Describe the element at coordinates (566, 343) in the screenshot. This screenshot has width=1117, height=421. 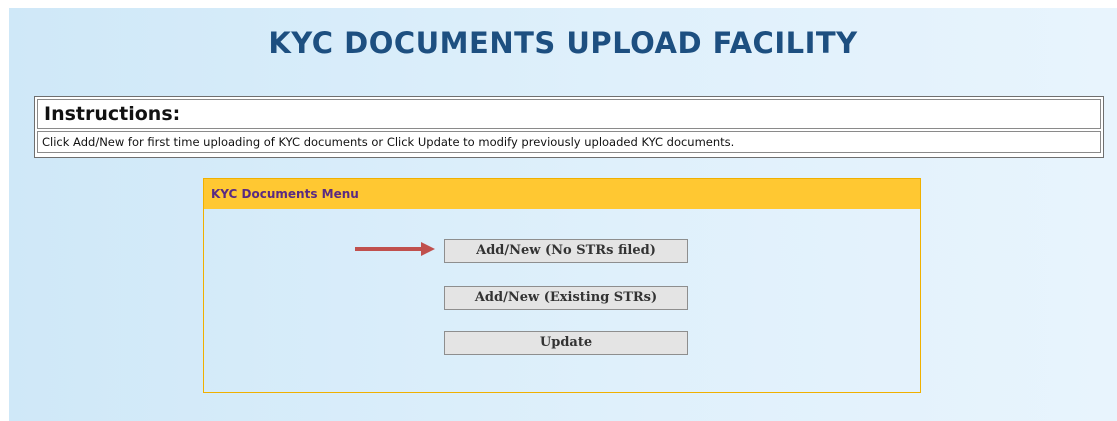
I see `update-button: Update` at that location.